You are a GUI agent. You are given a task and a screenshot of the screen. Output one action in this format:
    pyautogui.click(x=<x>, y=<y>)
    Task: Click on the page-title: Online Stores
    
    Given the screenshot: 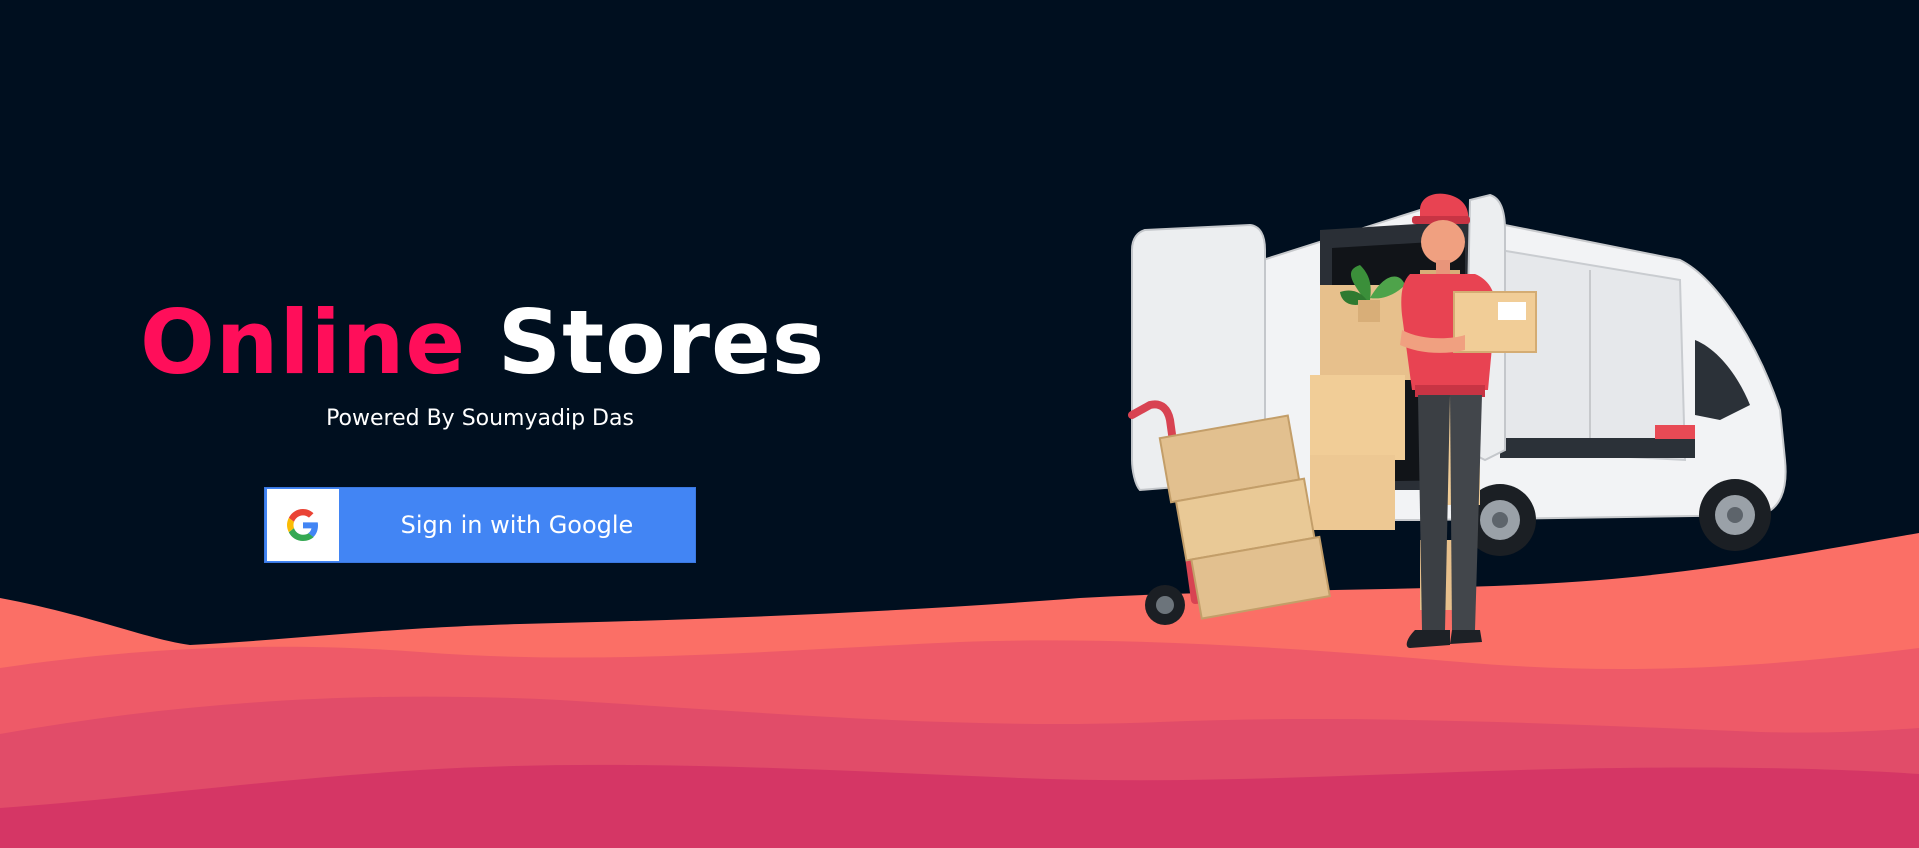 What is the action you would take?
    pyautogui.click(x=482, y=343)
    